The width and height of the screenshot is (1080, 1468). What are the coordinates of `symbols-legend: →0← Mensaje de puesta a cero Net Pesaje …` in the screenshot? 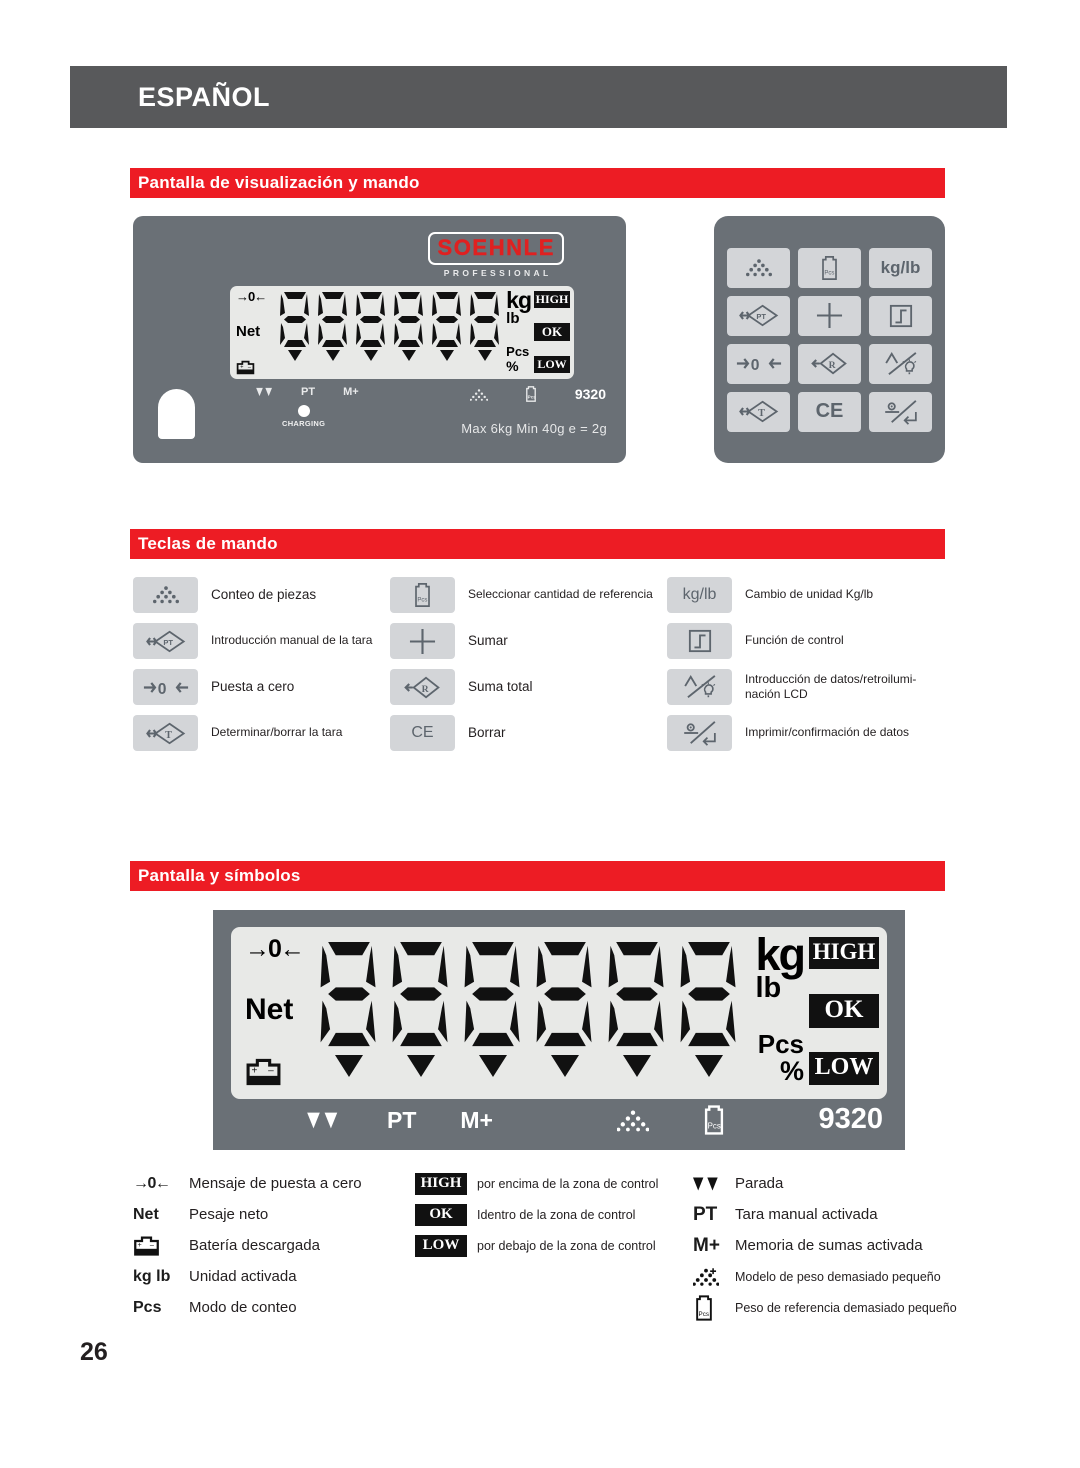 It's located at (548, 1245).